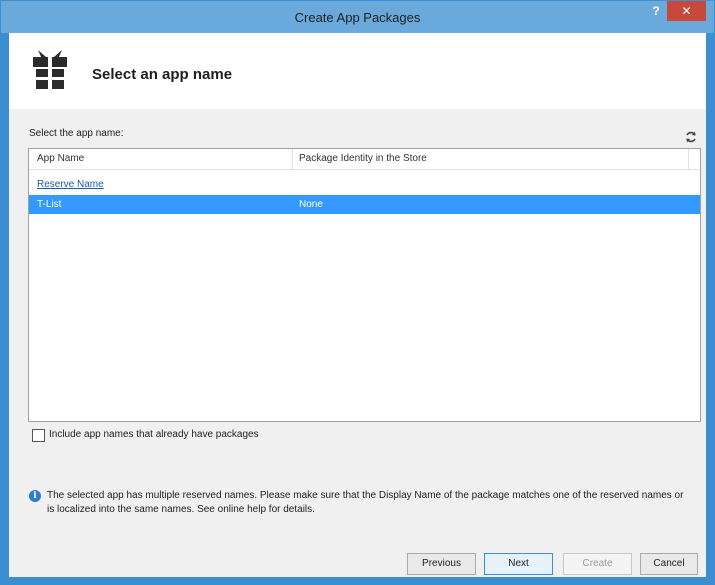  What do you see at coordinates (518, 564) in the screenshot?
I see `next-button: Next` at bounding box center [518, 564].